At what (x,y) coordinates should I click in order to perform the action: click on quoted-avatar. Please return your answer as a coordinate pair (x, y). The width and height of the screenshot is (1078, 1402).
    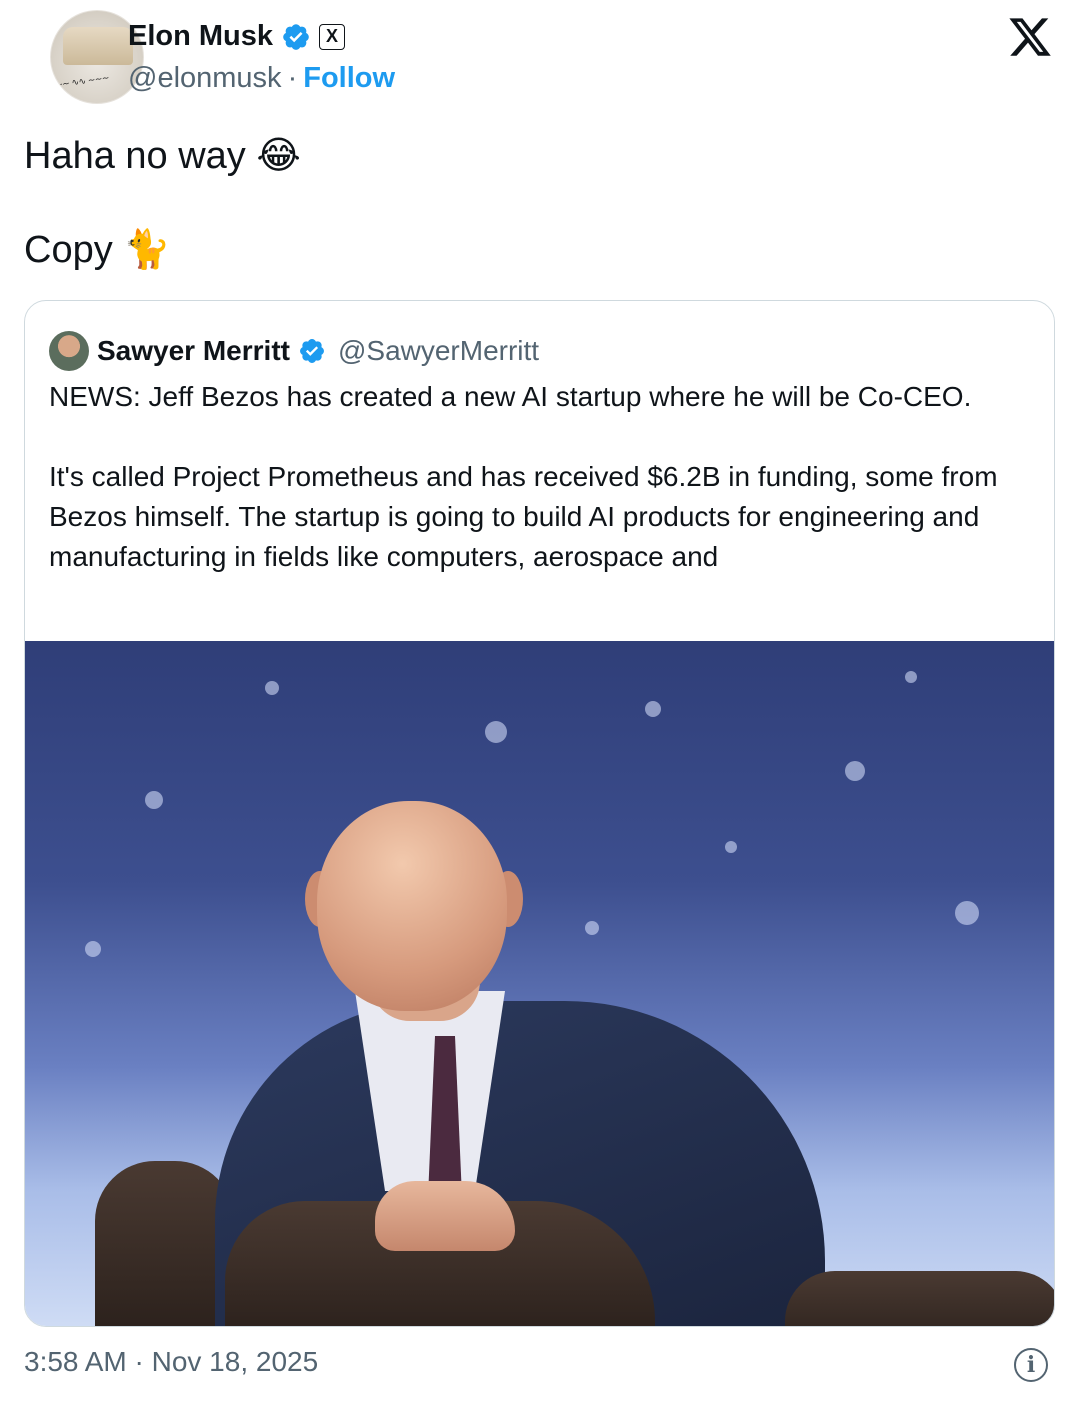
    Looking at the image, I should click on (69, 351).